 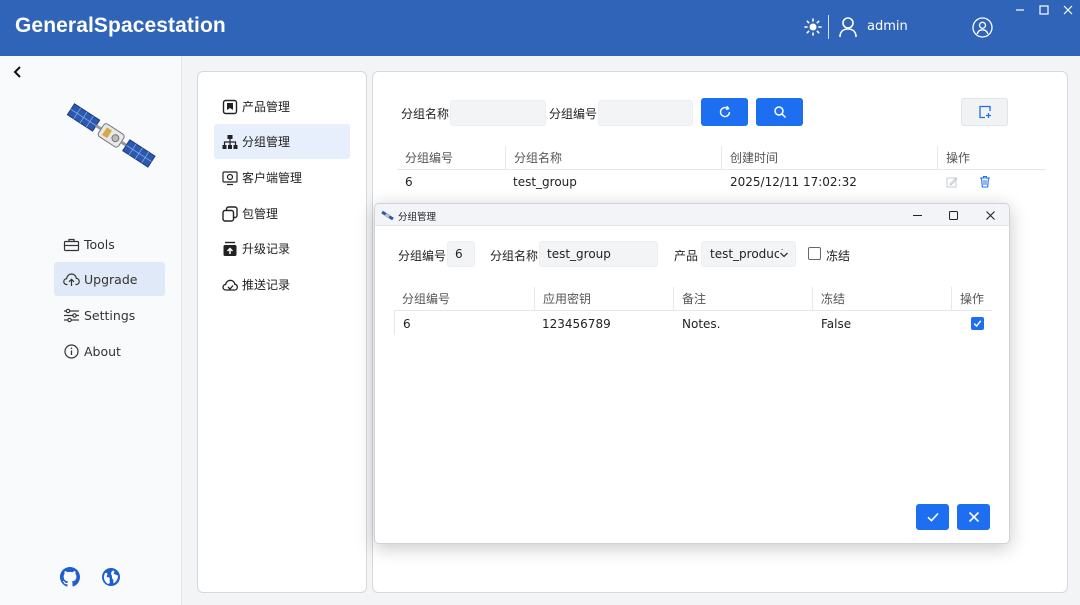 I want to click on cloud-upload-icon, so click(x=71, y=279).